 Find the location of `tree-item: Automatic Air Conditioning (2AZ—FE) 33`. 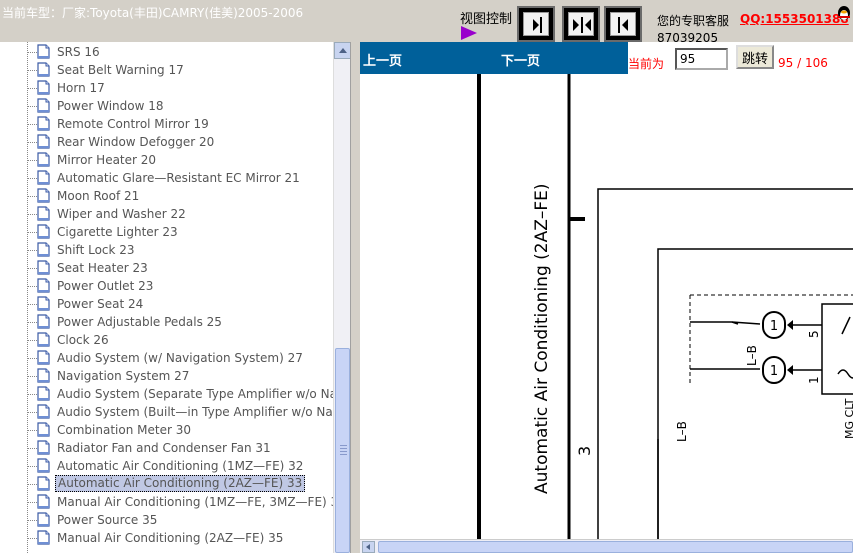

tree-item: Automatic Air Conditioning (2AZ—FE) 33 is located at coordinates (180, 484).